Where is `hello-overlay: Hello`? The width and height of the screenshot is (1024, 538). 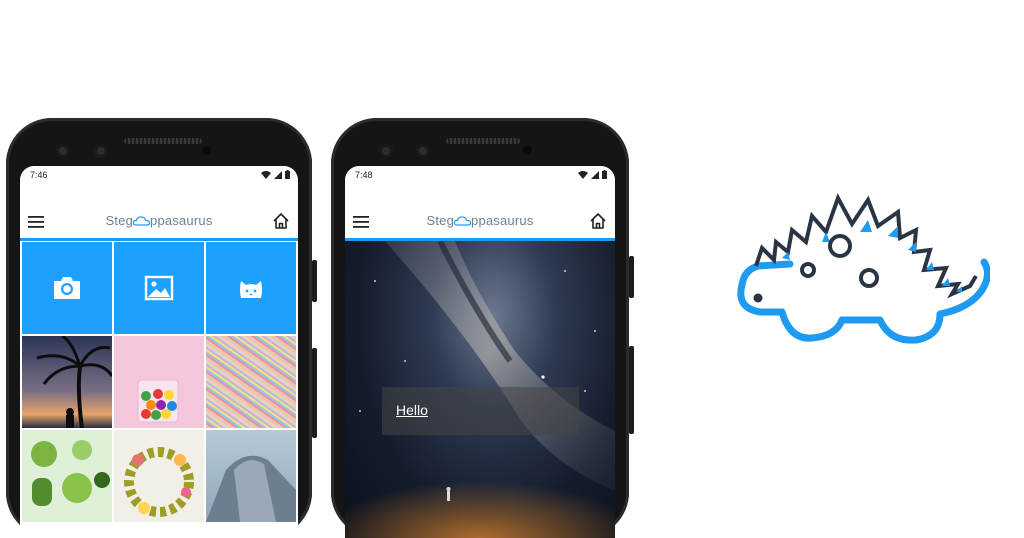 hello-overlay: Hello is located at coordinates (480, 411).